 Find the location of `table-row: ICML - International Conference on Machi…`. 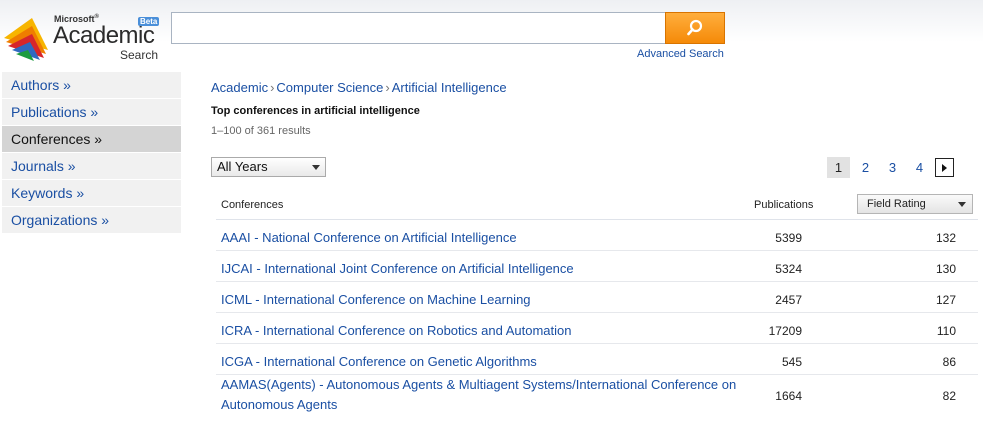

table-row: ICML - International Conference on Machi… is located at coordinates (597, 297).